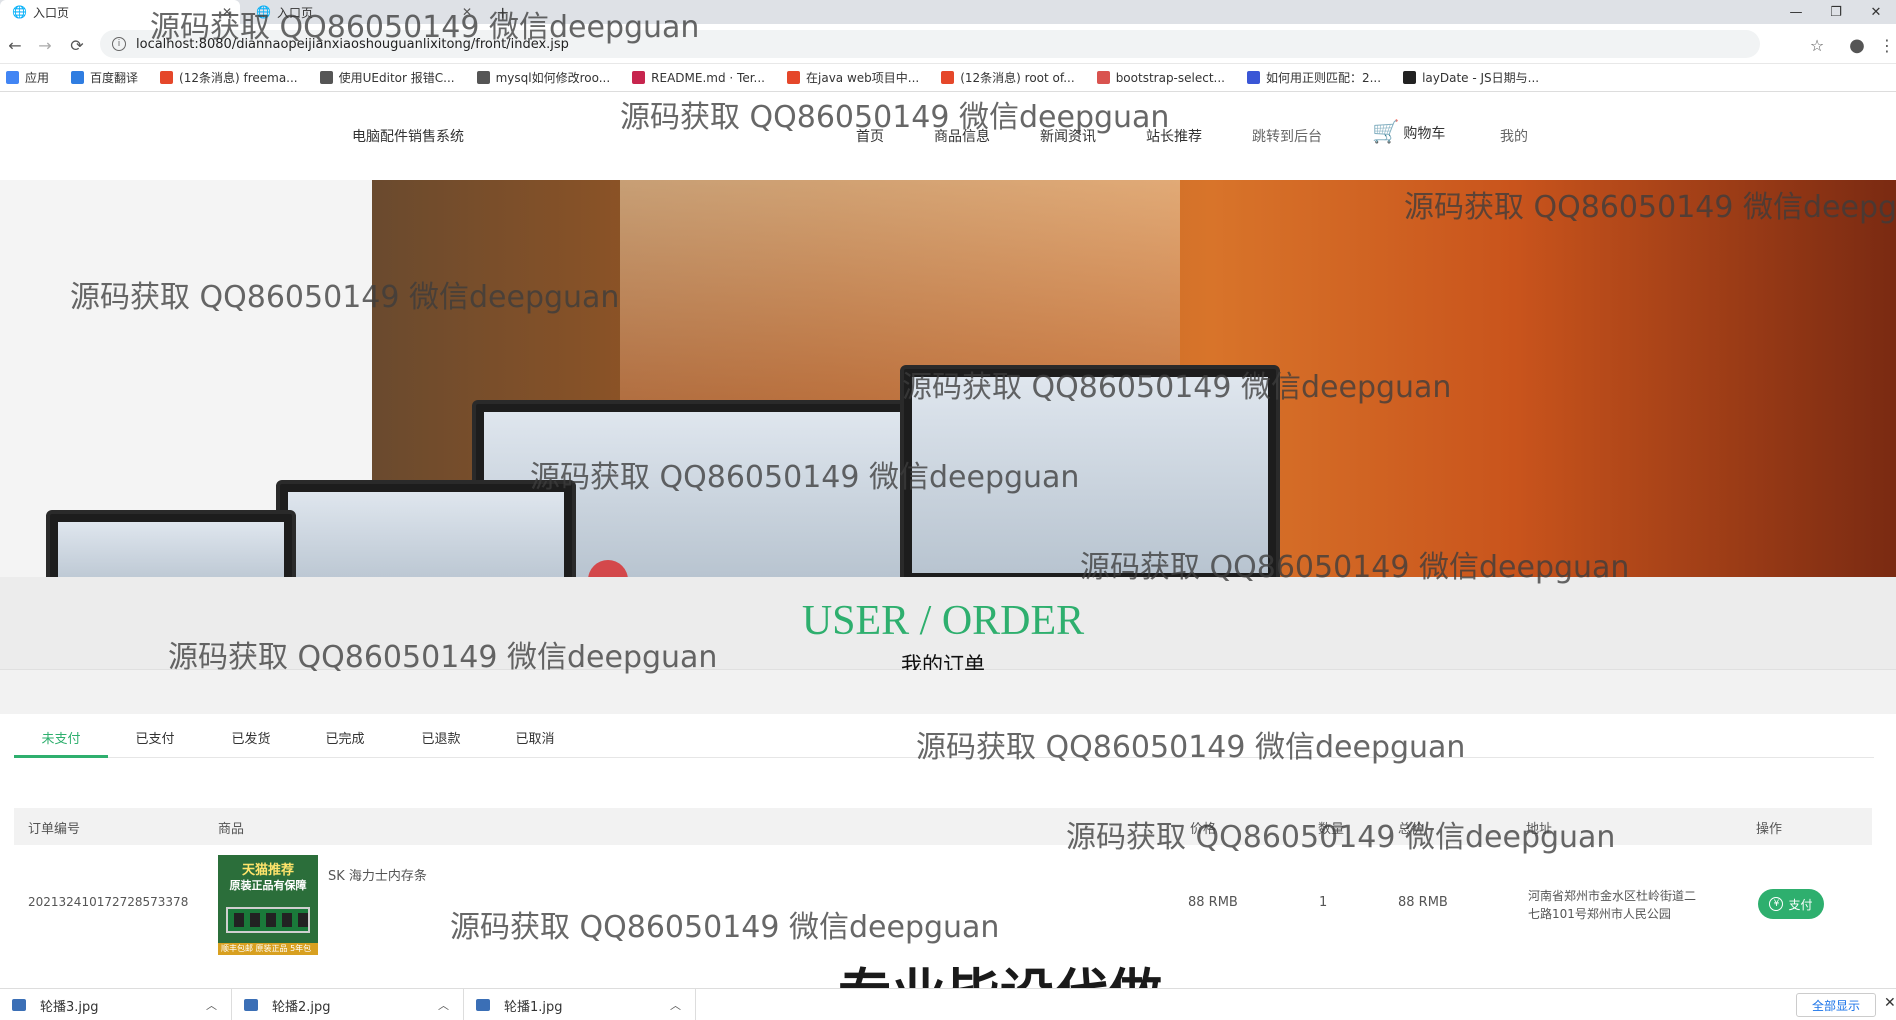 Image resolution: width=1896 pixels, height=1020 pixels. I want to click on bookmark-item: 应用, so click(27, 77).